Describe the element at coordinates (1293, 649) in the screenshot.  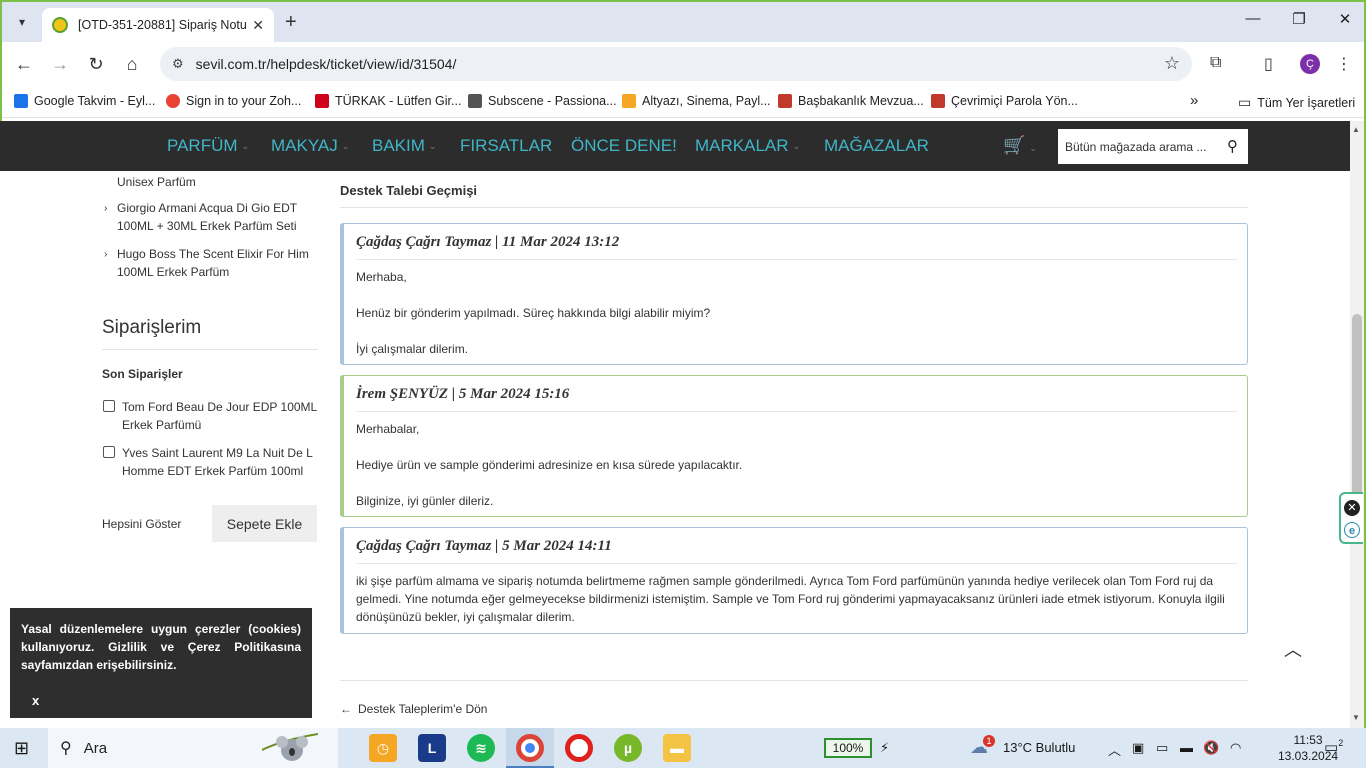
I see `scroll-to-top-icon: ︿` at that location.